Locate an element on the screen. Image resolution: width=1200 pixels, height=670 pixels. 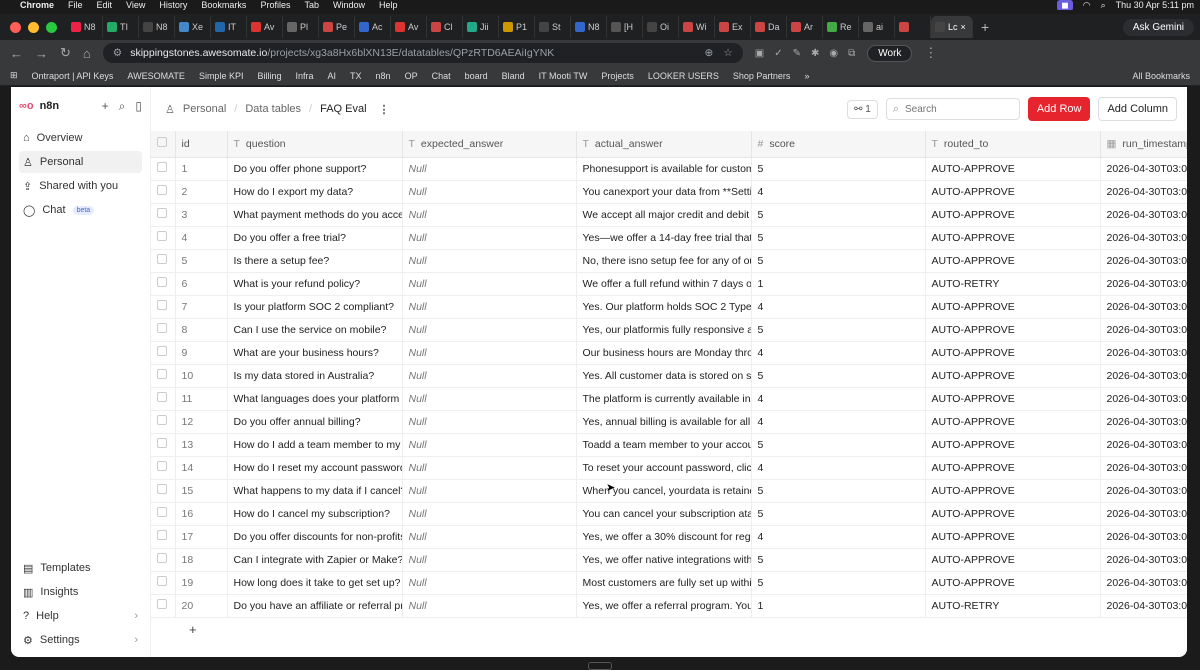
extension-icon: ▣ is located at coordinates (759, 53).